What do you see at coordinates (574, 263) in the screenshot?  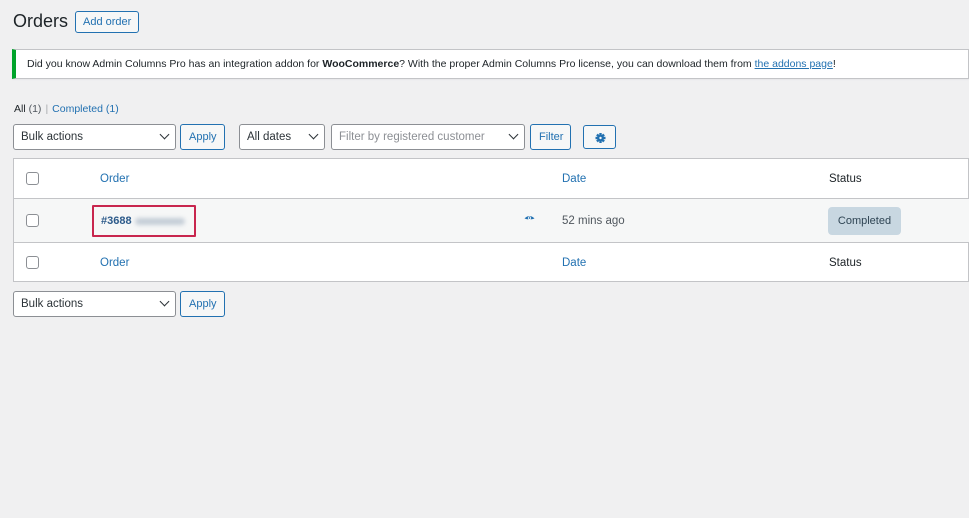 I see `date-column-footer: Date` at bounding box center [574, 263].